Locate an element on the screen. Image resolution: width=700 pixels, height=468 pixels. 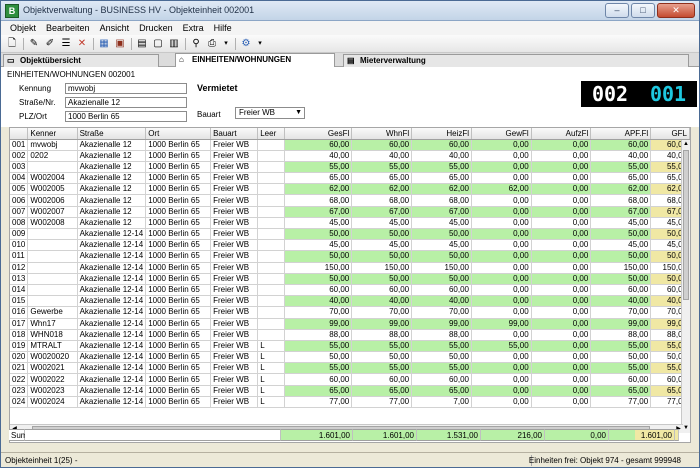
column-header-whnfl: WhnFl is located at coordinates (382, 134).